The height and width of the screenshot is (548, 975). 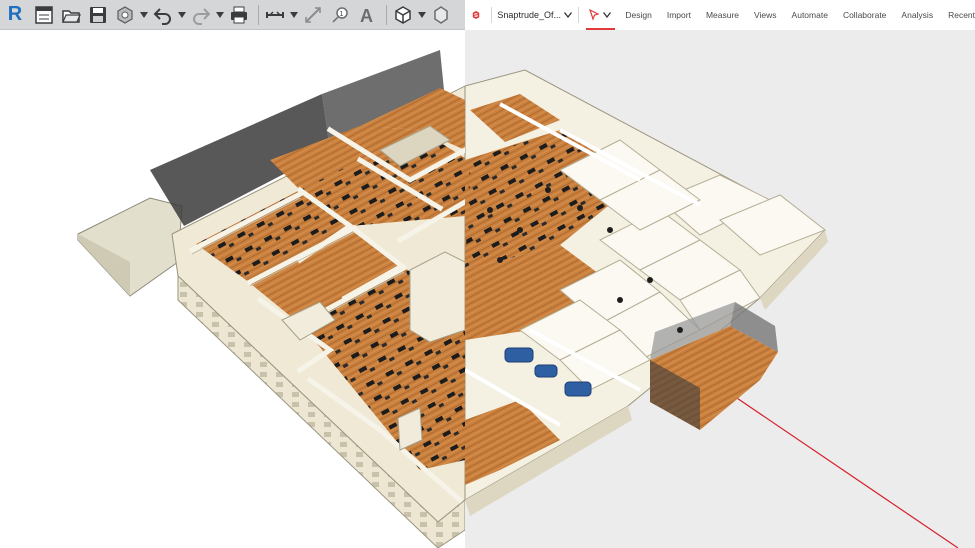 What do you see at coordinates (15, 14) in the screenshot?
I see `revit-logo: R` at bounding box center [15, 14].